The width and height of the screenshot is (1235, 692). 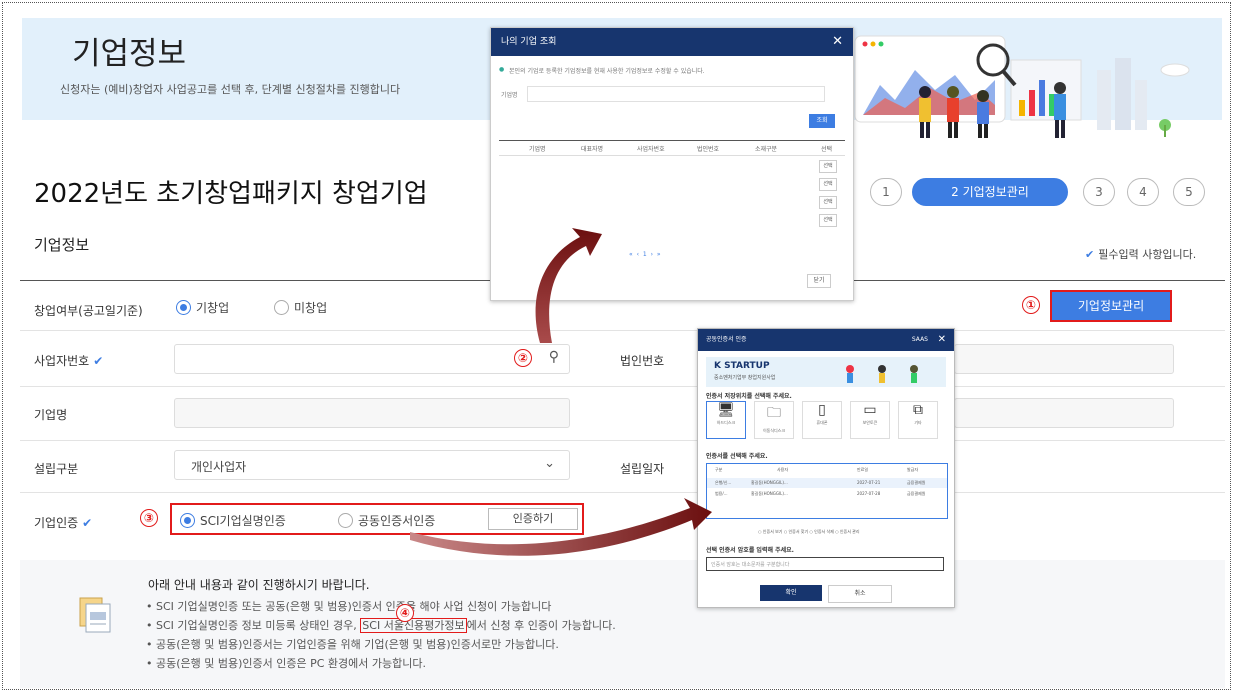 What do you see at coordinates (827, 494) in the screenshot?
I see `certificate-row: 범용/... 홍길동(HONGGIL)... 2027-07-28 금융결제원` at bounding box center [827, 494].